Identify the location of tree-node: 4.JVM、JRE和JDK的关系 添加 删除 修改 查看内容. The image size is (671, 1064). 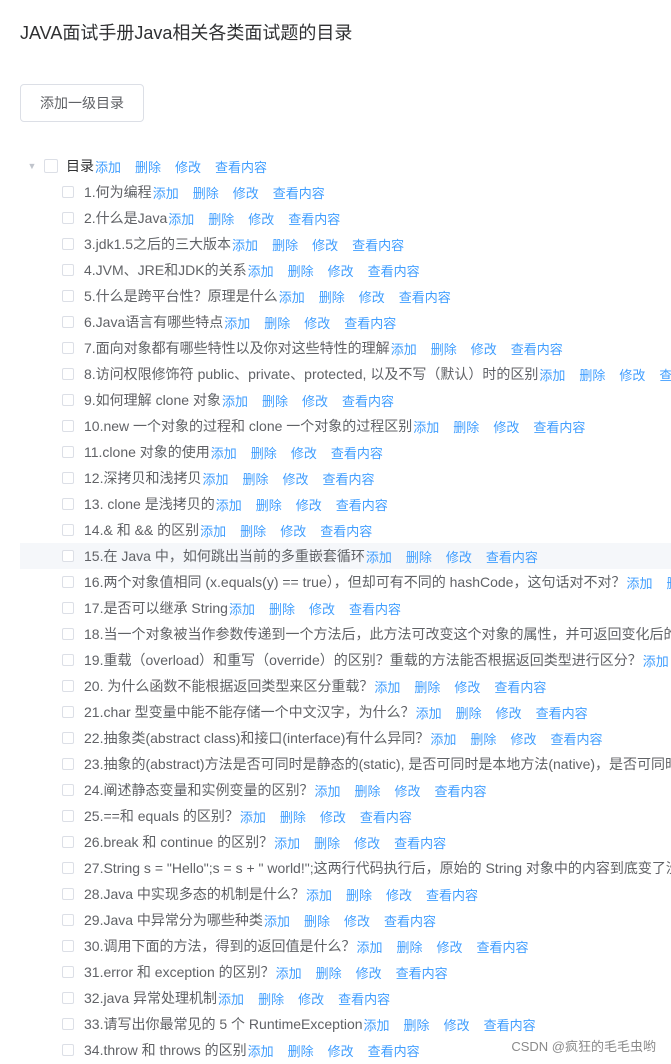
(345, 270).